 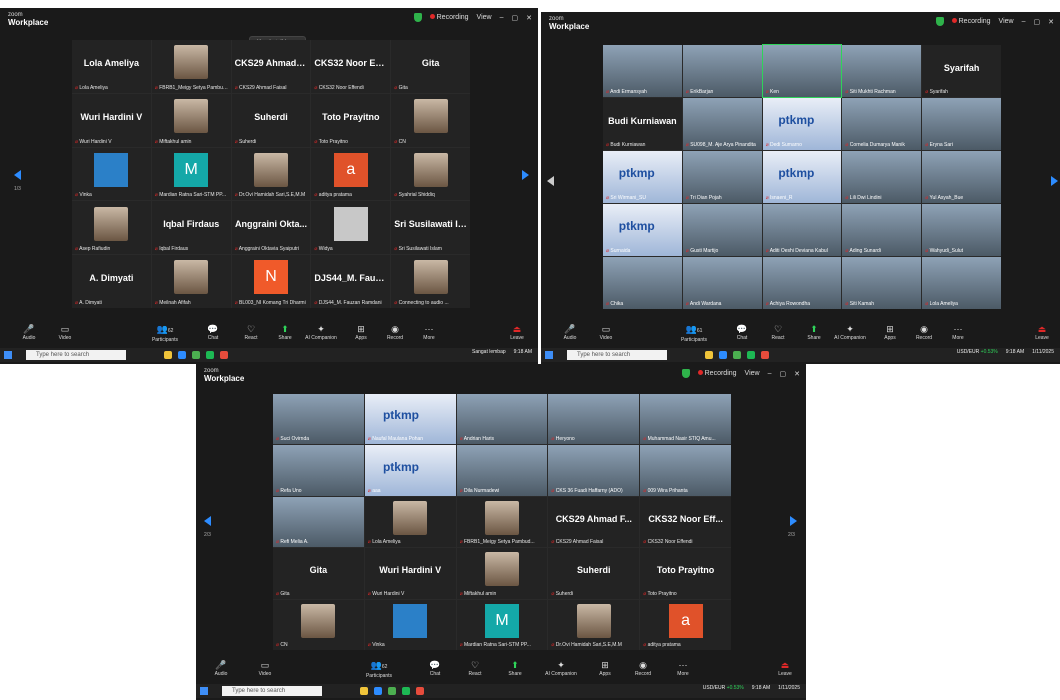 What do you see at coordinates (410, 419) in the screenshot?
I see `participant-tile: Naufal Maulana Pohan` at bounding box center [410, 419].